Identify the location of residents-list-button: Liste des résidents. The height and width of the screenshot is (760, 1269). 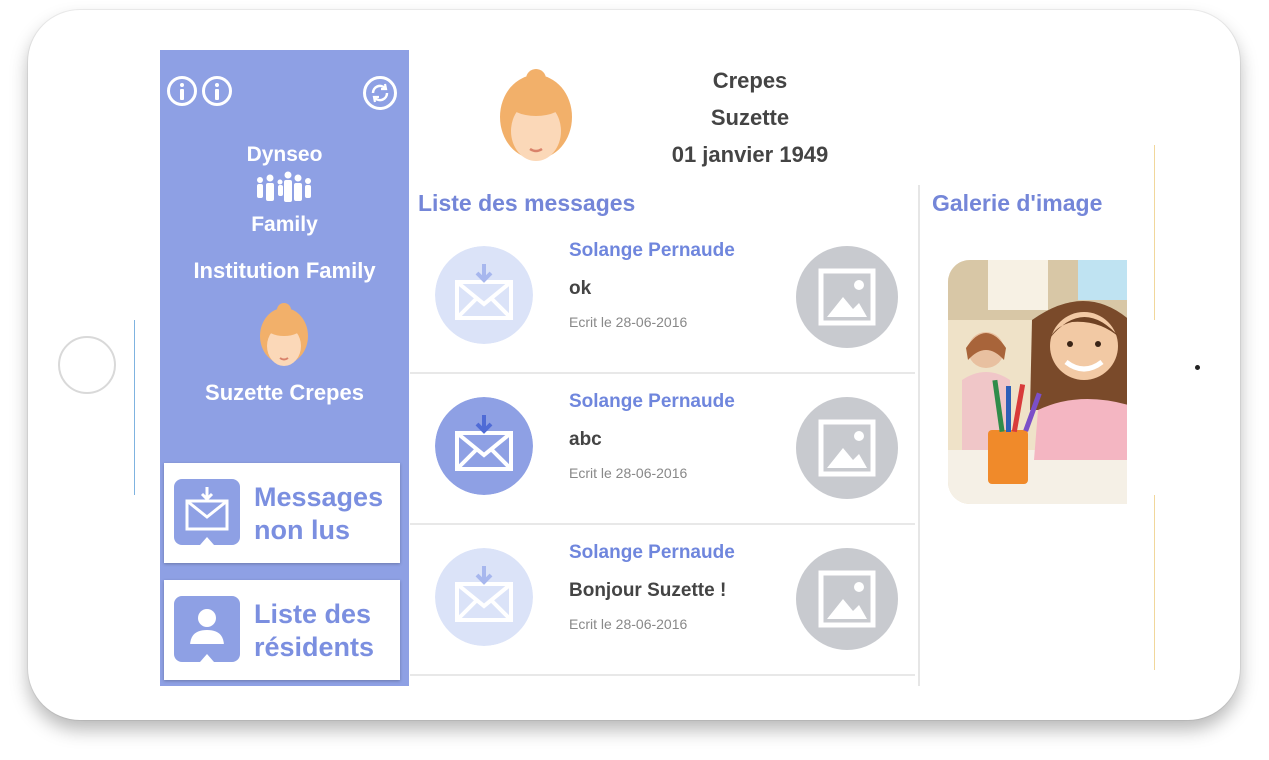
(282, 630).